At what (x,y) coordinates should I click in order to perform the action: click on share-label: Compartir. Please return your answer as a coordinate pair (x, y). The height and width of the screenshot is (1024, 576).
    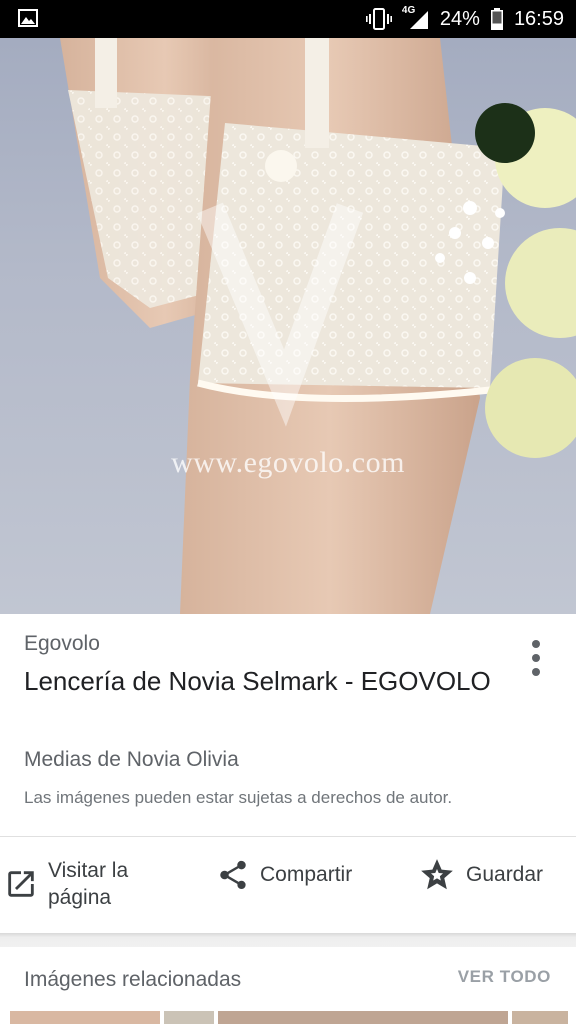
    Looking at the image, I should click on (306, 874).